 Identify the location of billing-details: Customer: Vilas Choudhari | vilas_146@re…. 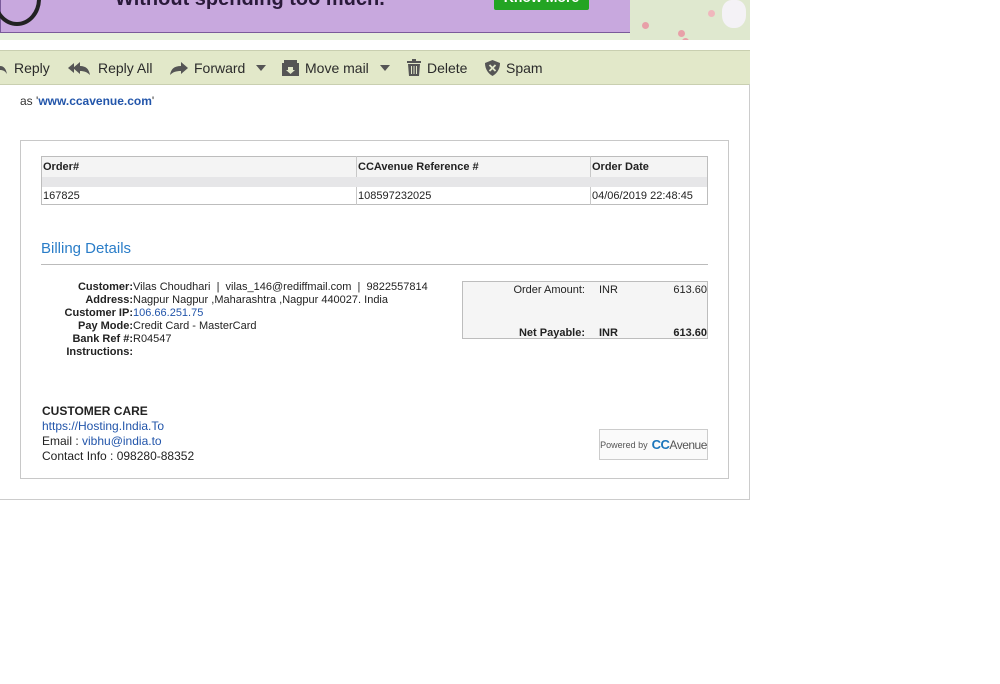
(234, 320).